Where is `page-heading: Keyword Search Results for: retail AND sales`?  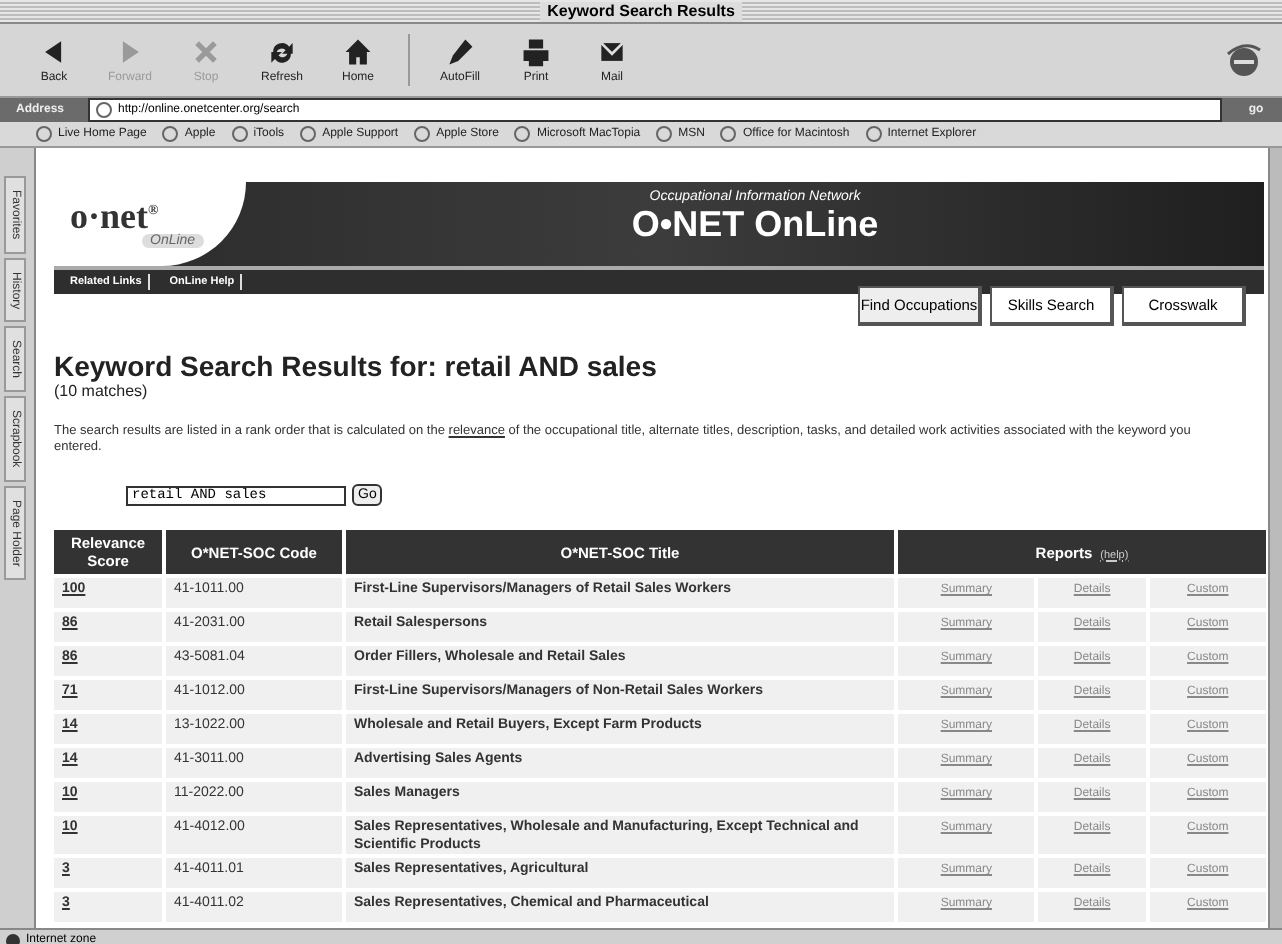 page-heading: Keyword Search Results for: retail AND sales is located at coordinates (356, 366).